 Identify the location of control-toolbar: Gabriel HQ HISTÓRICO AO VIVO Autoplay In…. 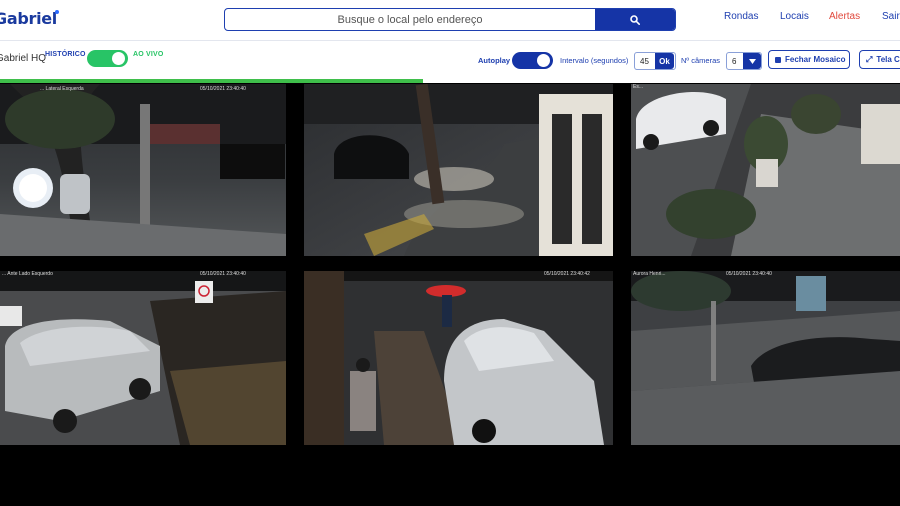
(450, 60).